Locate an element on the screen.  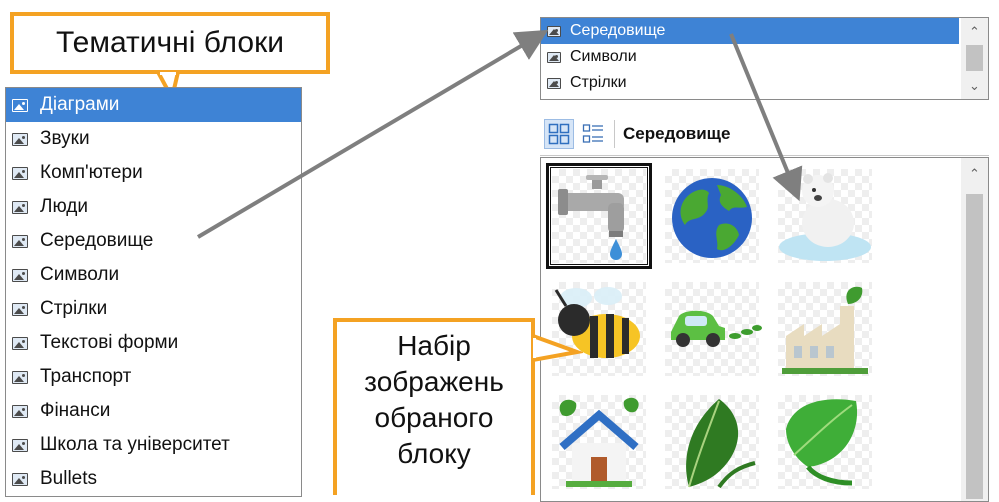
category-label: Фінанси is located at coordinates (75, 410).